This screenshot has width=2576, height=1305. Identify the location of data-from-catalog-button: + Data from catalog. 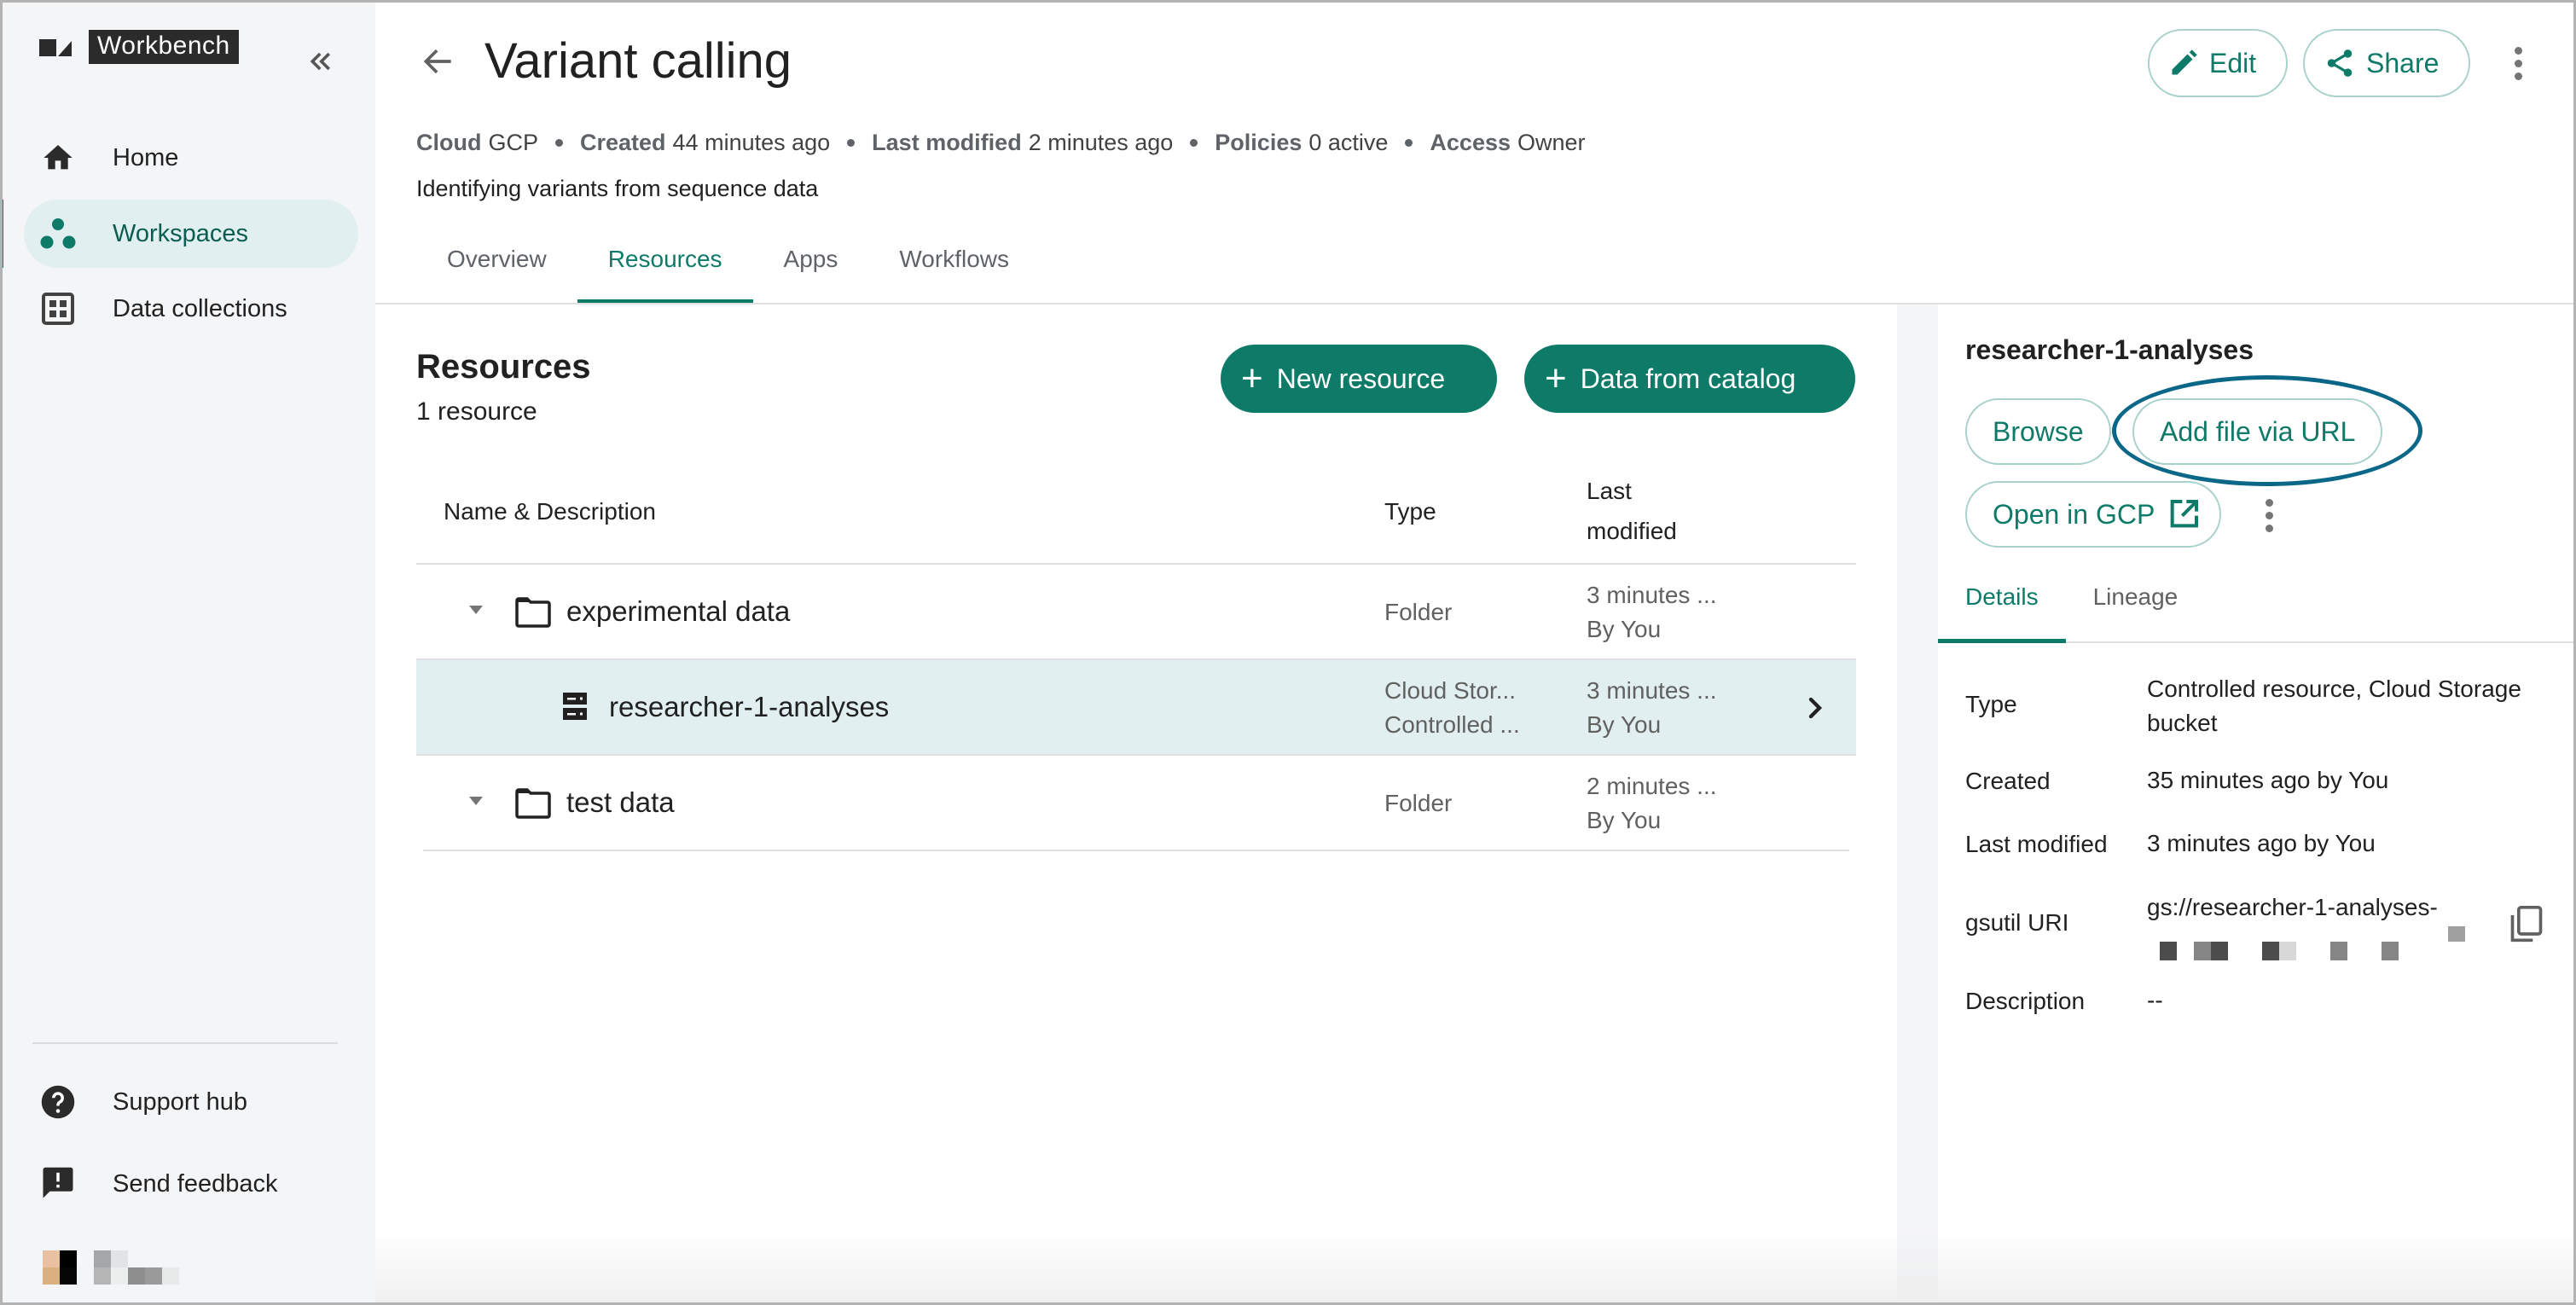
(1689, 379).